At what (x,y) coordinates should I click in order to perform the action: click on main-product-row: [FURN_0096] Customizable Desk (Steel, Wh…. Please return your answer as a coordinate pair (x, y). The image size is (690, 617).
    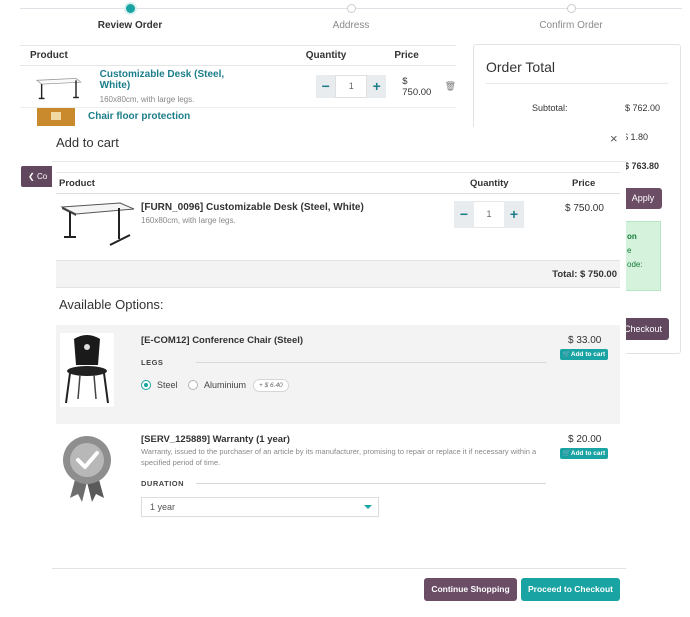
    Looking at the image, I should click on (338, 227).